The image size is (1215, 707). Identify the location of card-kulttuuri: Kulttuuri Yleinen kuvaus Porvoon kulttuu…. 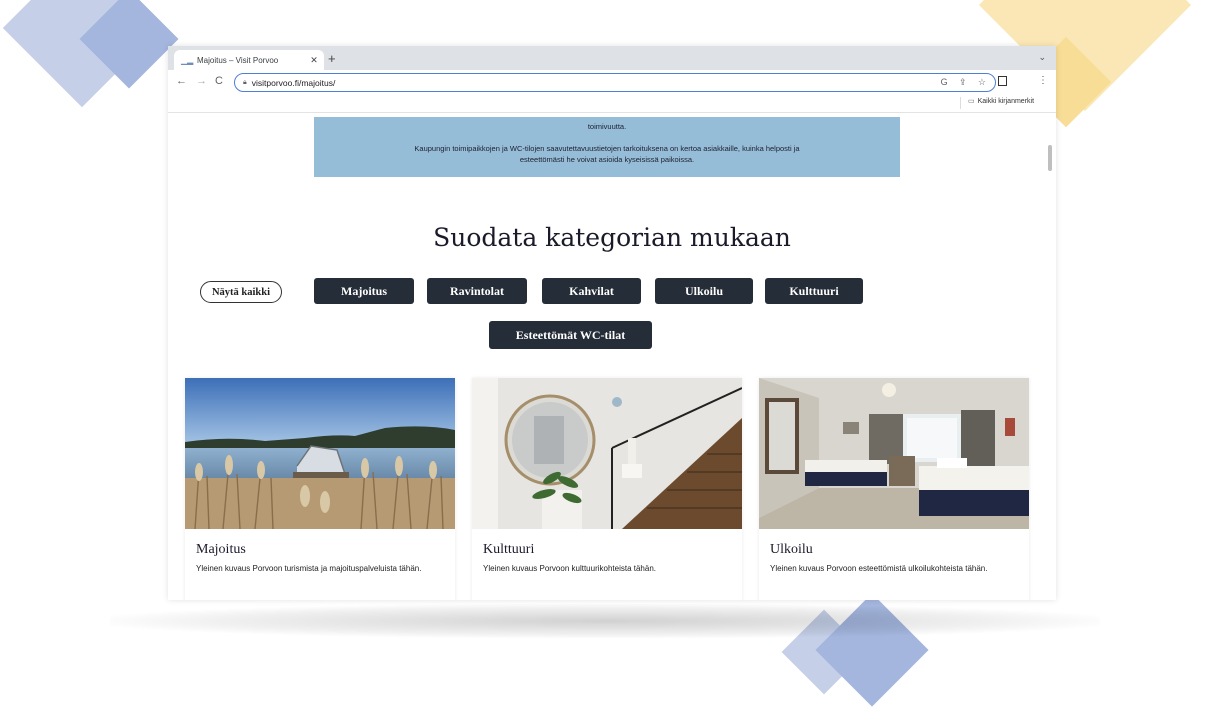
(607, 489).